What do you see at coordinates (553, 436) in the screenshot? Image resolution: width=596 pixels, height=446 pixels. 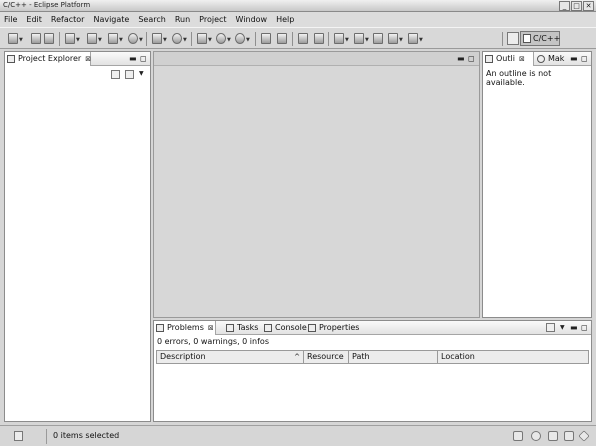 I see `tray-image-icon` at bounding box center [553, 436].